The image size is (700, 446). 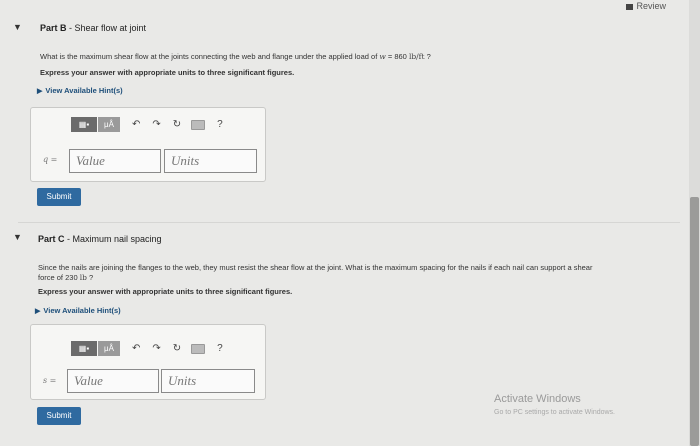 What do you see at coordinates (17, 27) in the screenshot?
I see `collapse-part-b-icon: ▼` at bounding box center [17, 27].